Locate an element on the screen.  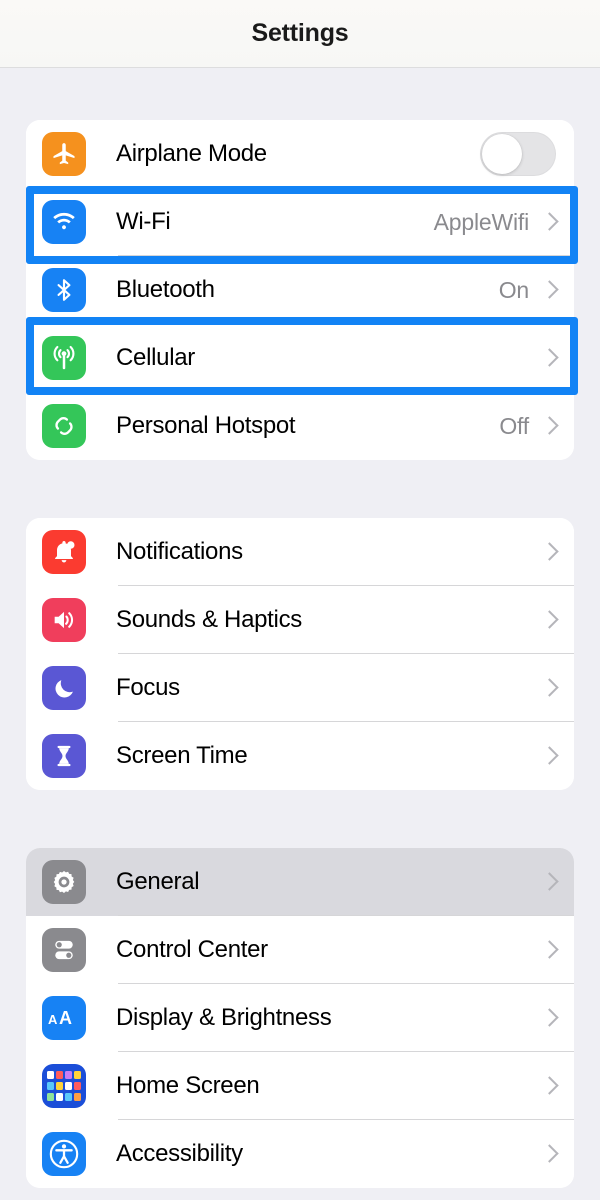
settings-row-bluetooth: Bluetooth On is located at coordinates (300, 290).